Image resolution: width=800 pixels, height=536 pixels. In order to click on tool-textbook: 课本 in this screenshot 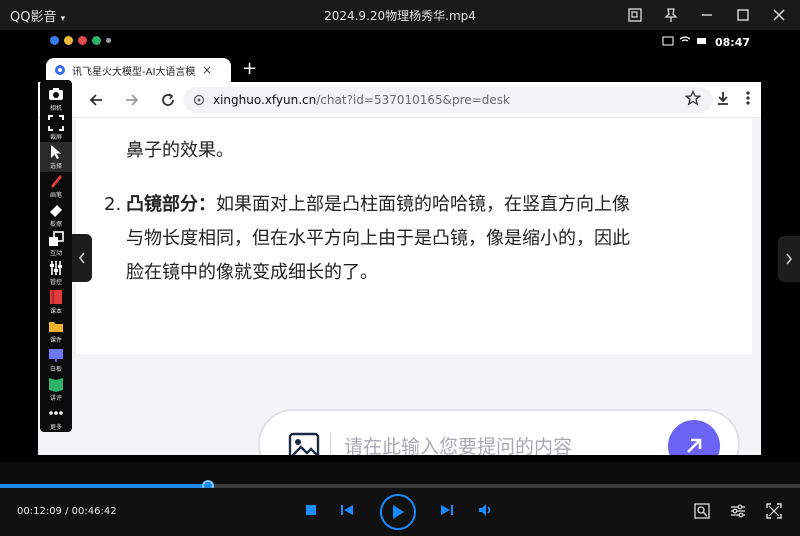, I will do `click(56, 302)`.